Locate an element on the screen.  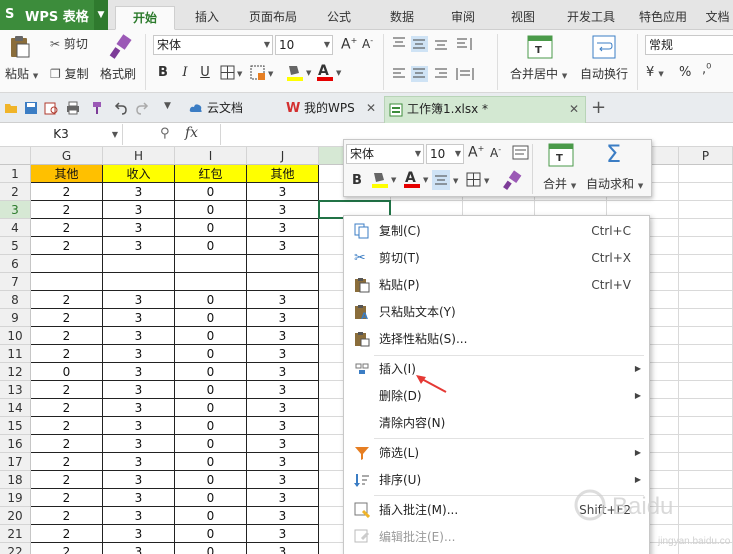
header-cell: 红包 is located at coordinates (211, 174).